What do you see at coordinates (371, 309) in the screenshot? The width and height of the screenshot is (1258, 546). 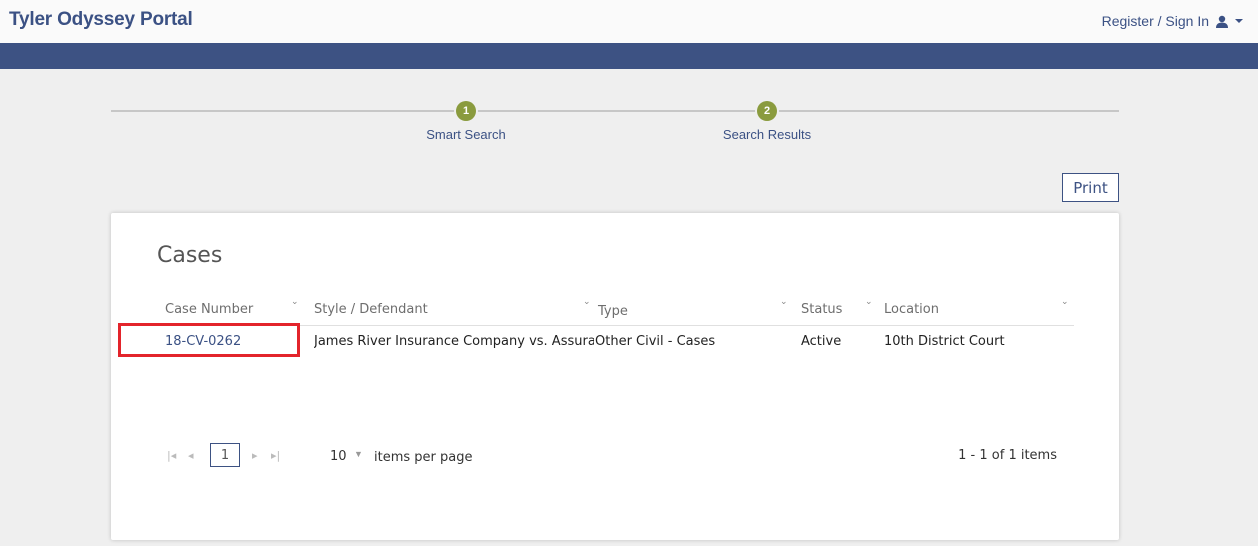 I see `column-header-style-defendant: Style / Defendant` at bounding box center [371, 309].